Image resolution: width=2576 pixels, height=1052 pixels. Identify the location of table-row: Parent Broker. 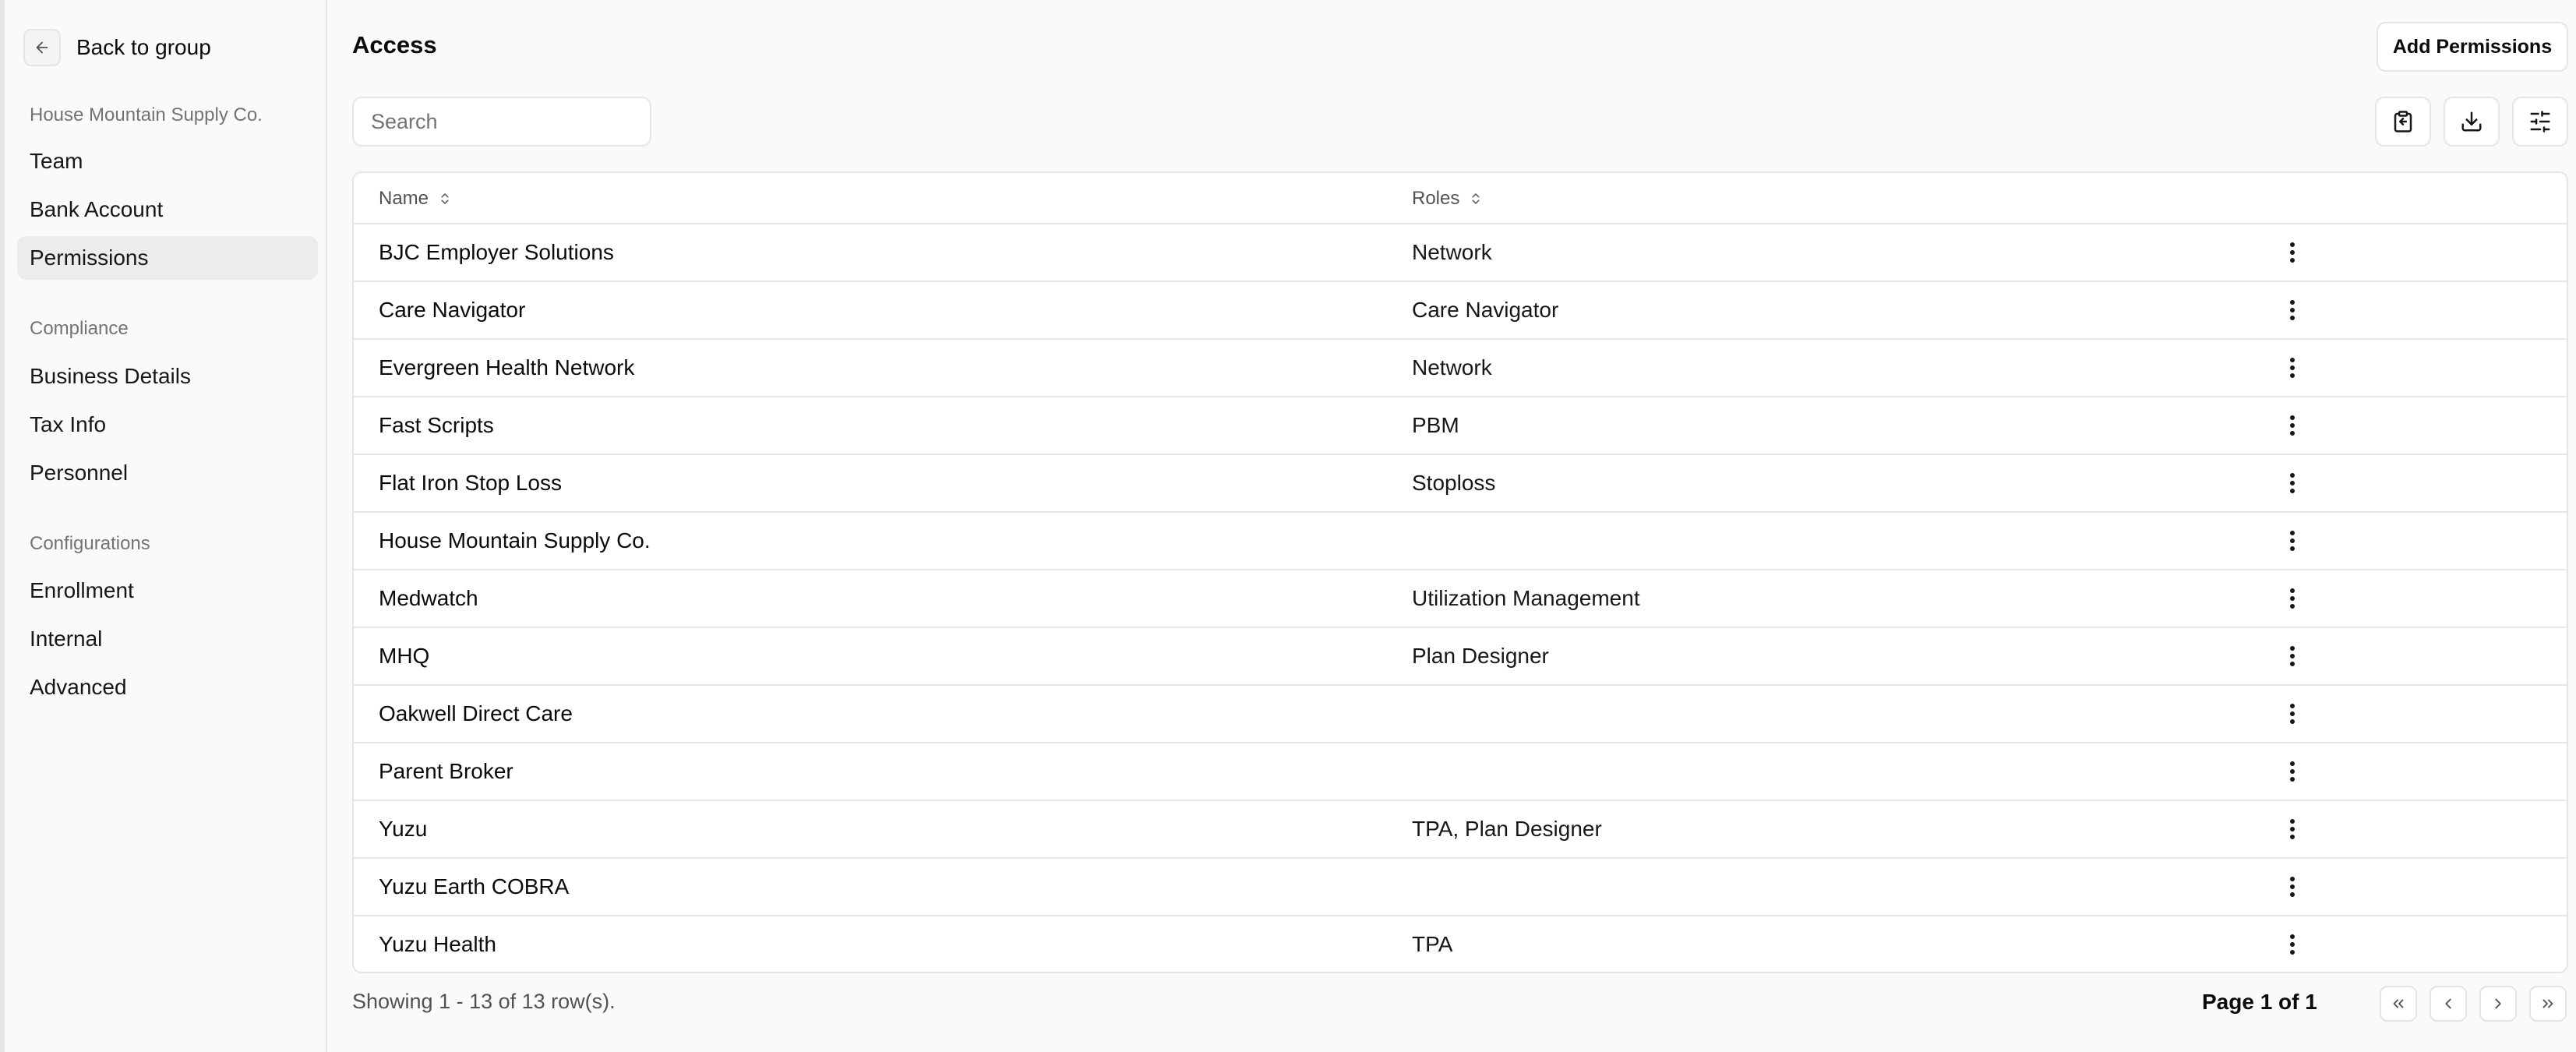
(1460, 772).